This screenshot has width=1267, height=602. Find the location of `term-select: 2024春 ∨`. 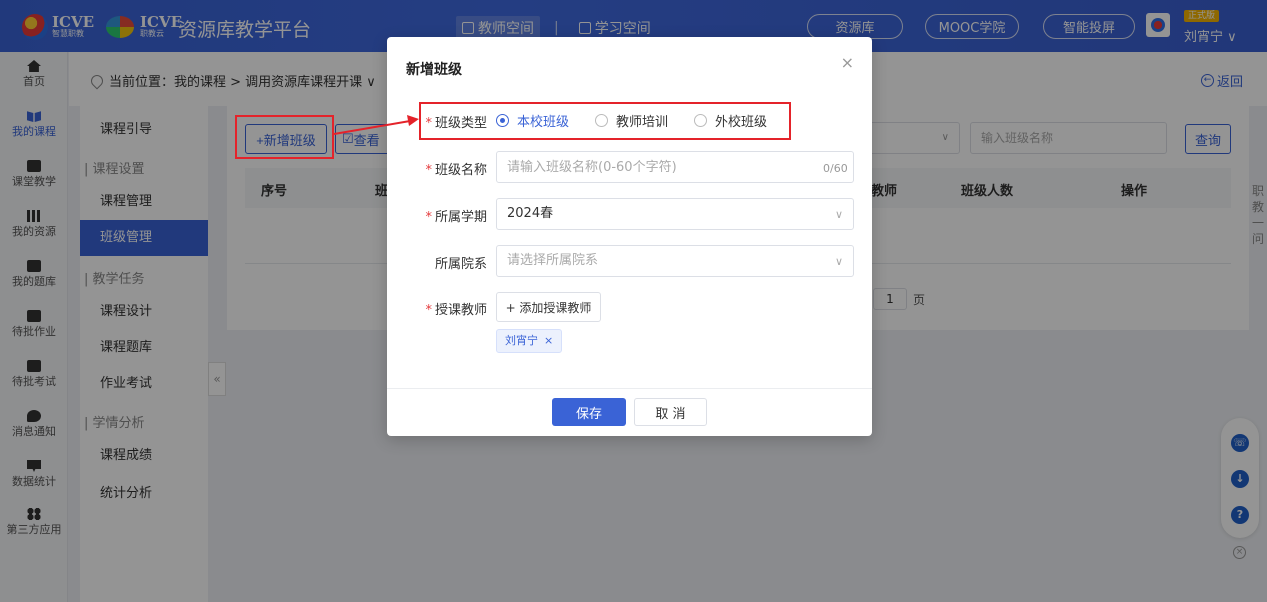

term-select: 2024春 ∨ is located at coordinates (675, 214).